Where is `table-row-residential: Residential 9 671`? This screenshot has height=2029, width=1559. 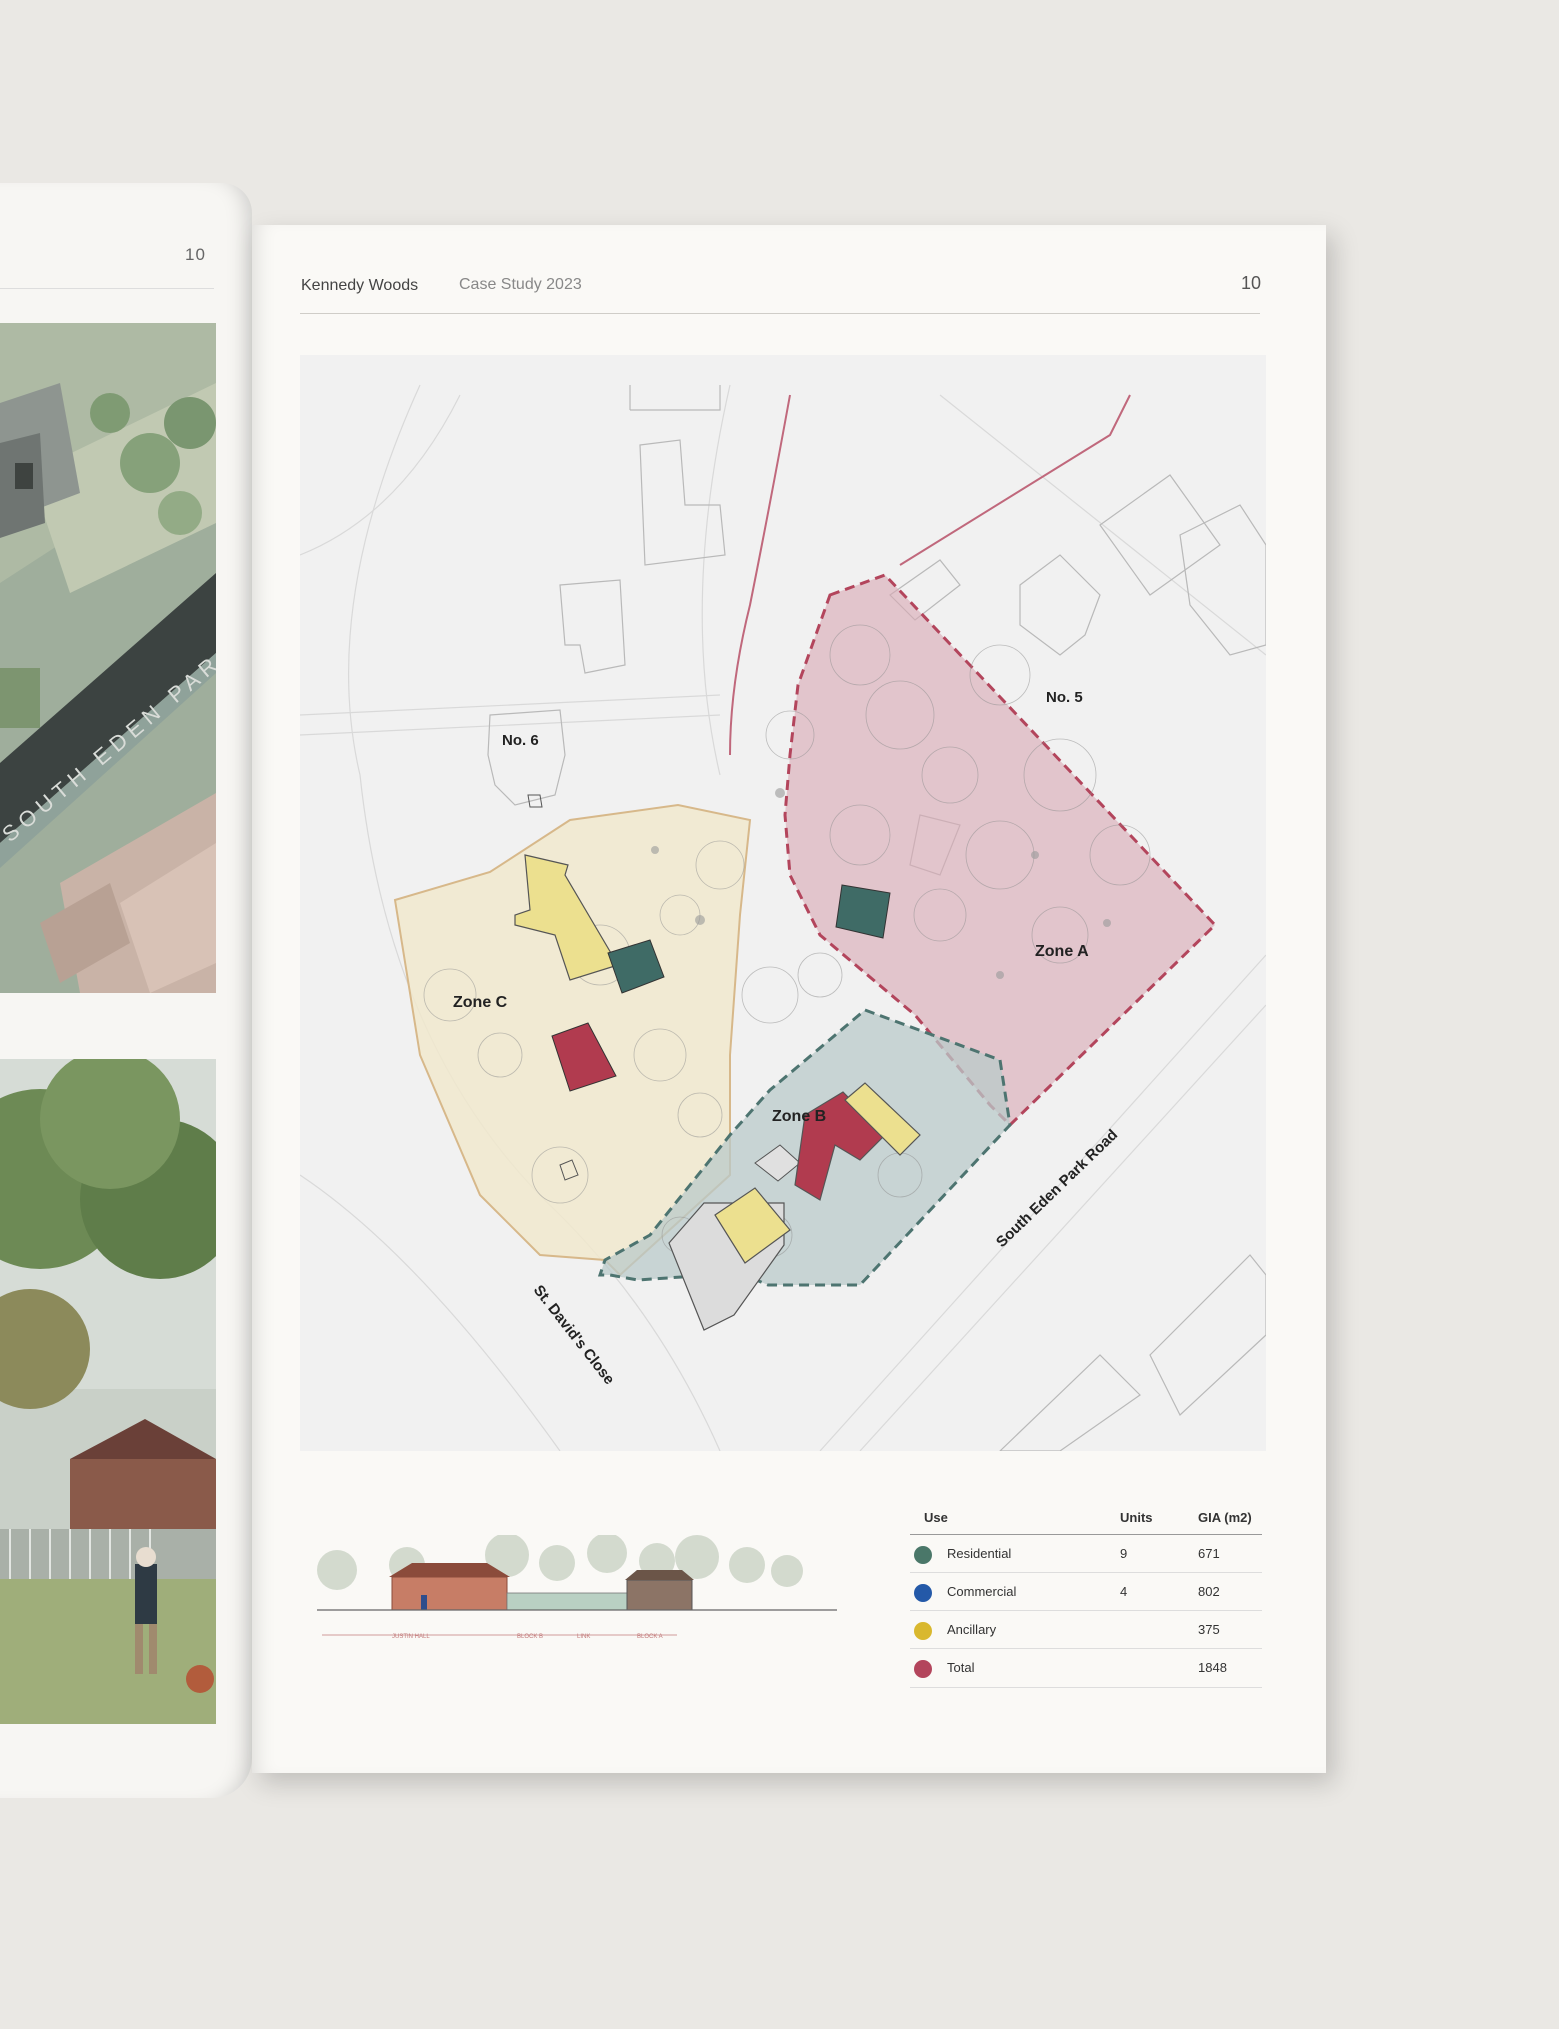 table-row-residential: Residential 9 671 is located at coordinates (1086, 1553).